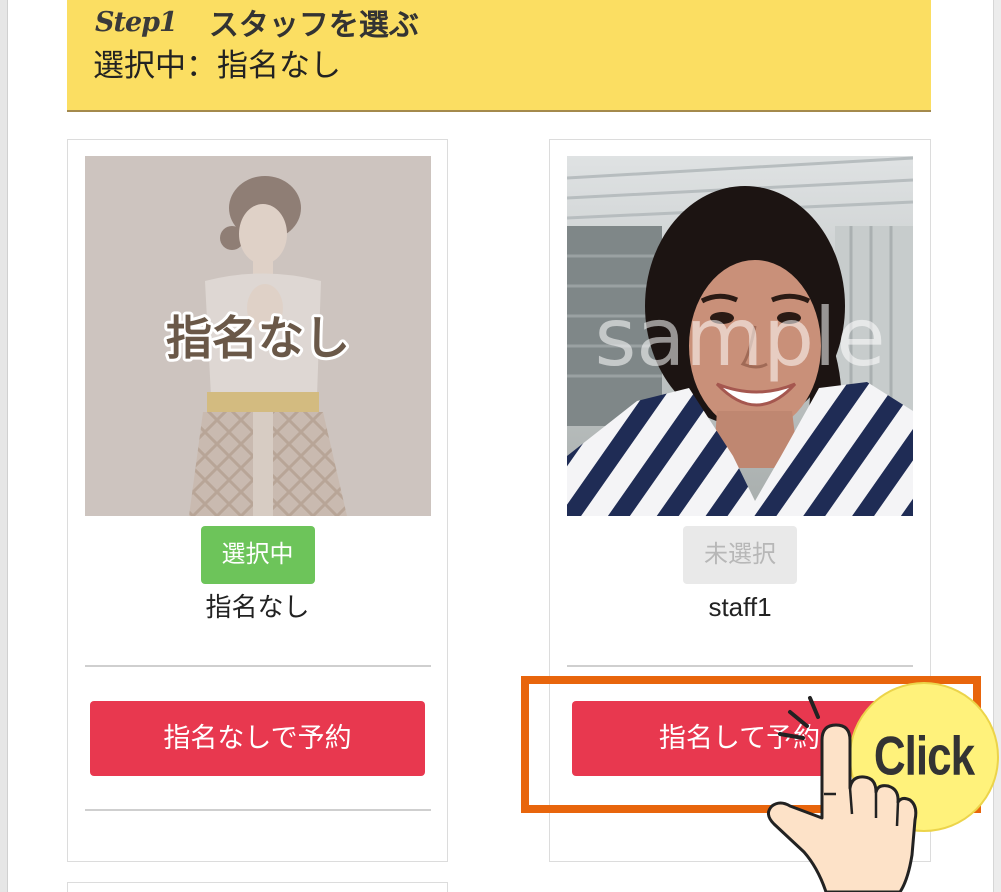 The width and height of the screenshot is (1001, 892). What do you see at coordinates (799, 718) in the screenshot?
I see `burst-lines` at bounding box center [799, 718].